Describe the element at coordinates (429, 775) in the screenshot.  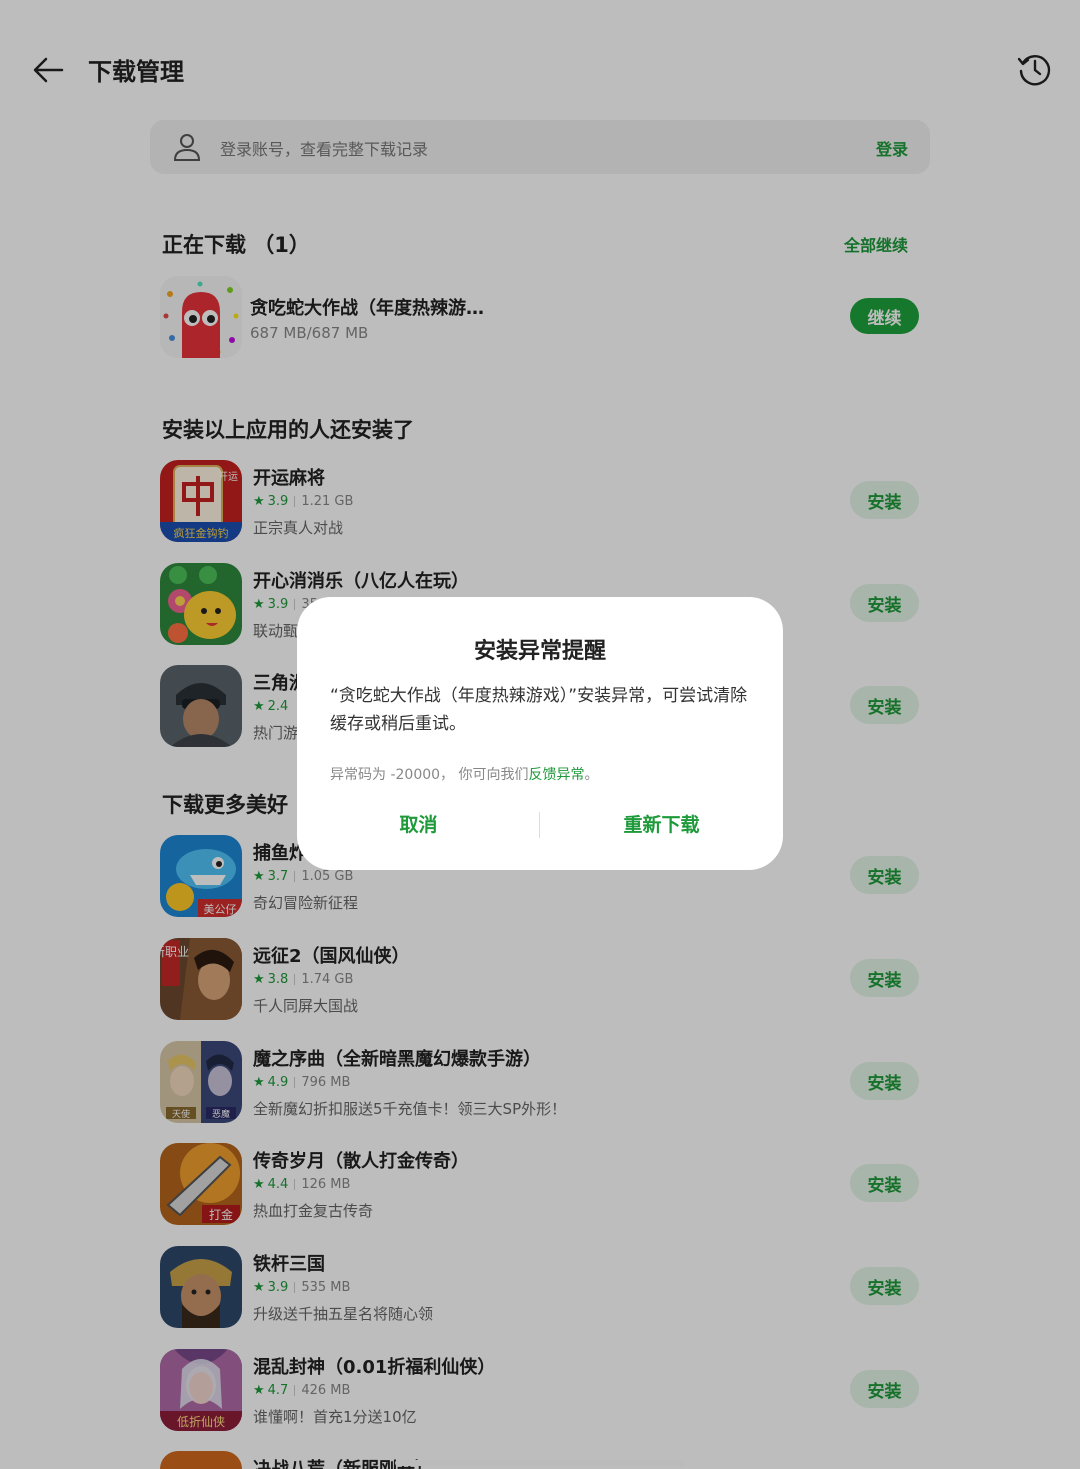
I see `error-code-text: 异常码为 -20000， 你可向我们` at that location.